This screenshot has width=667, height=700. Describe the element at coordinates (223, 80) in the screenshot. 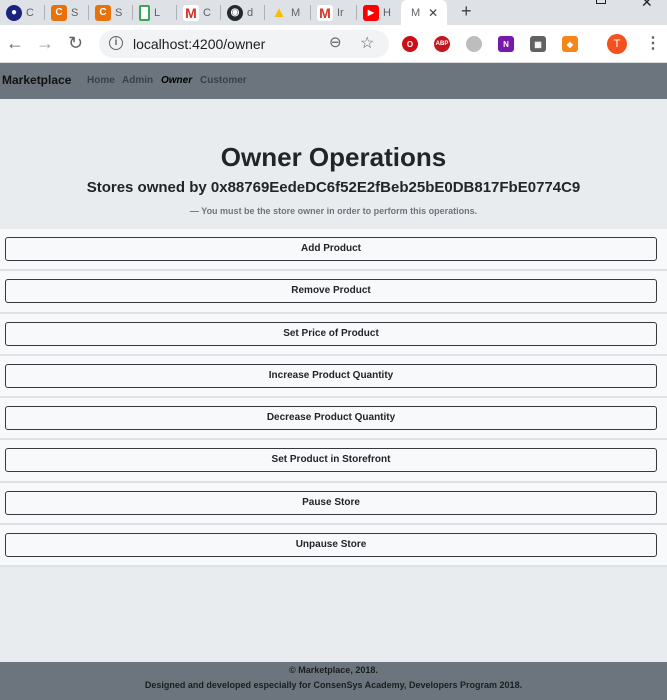

I see `nav-link-customer: Customer` at that location.